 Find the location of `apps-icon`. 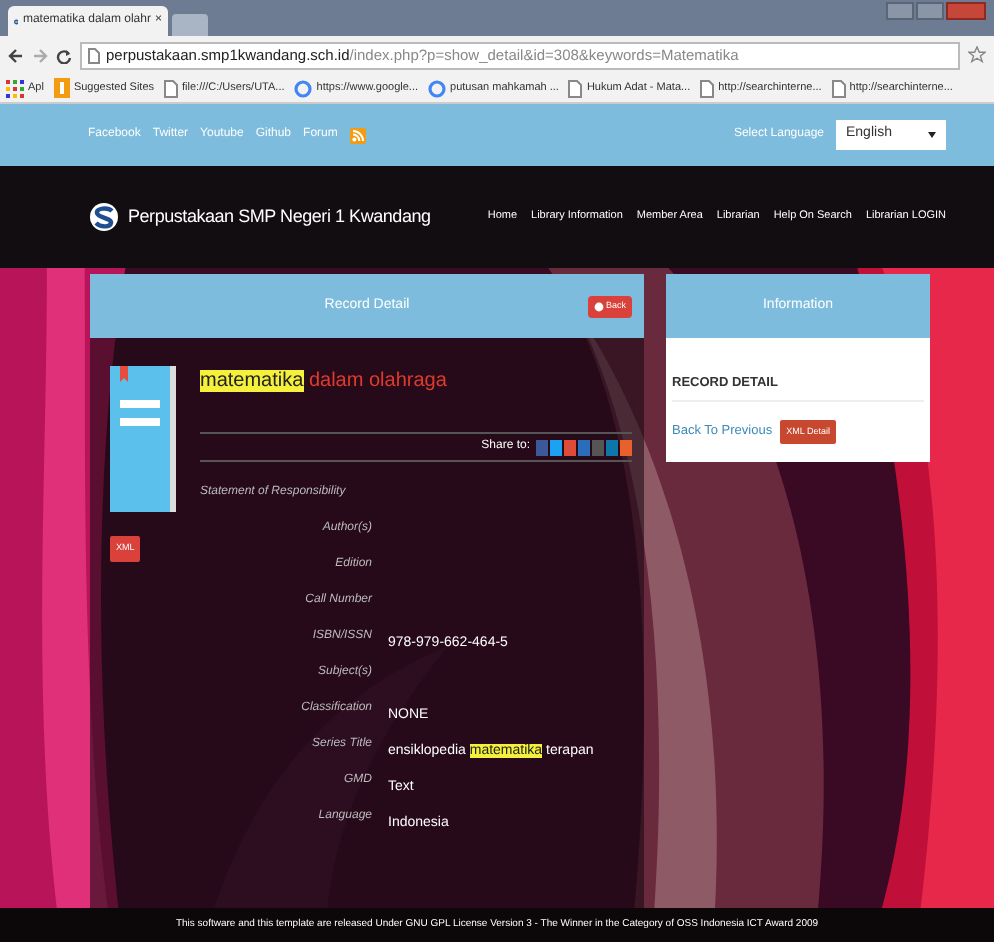

apps-icon is located at coordinates (15, 88).